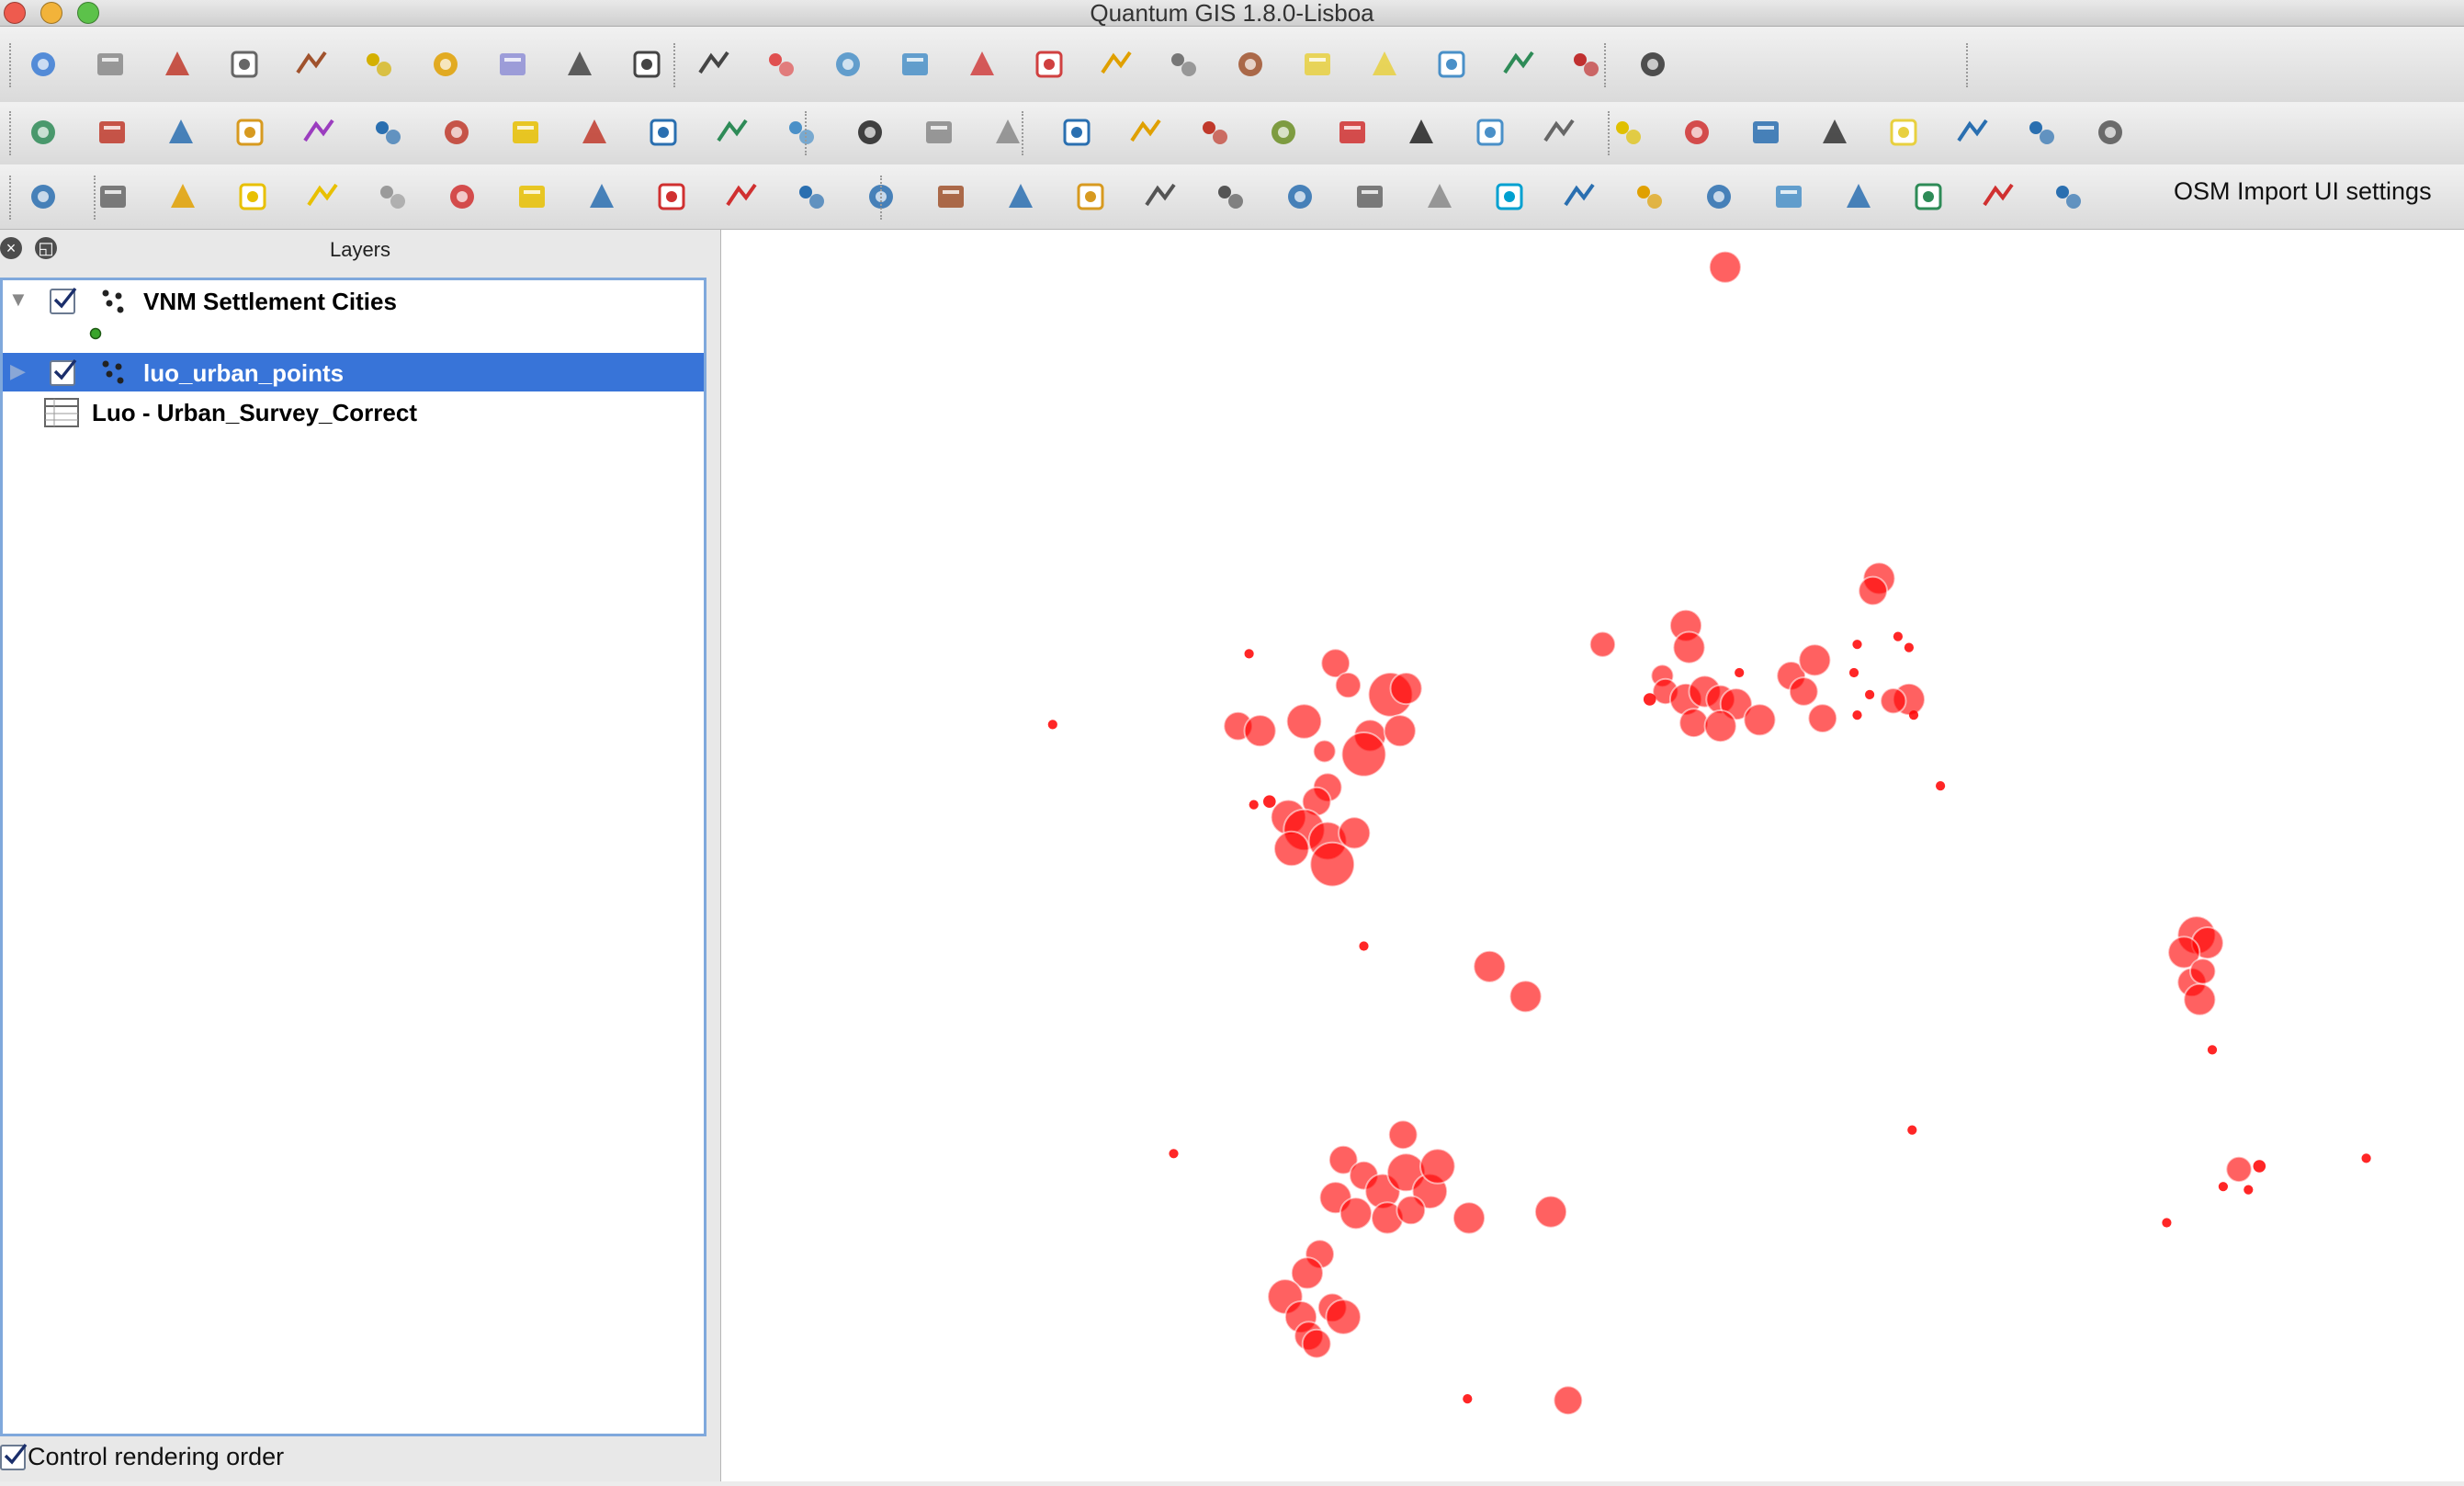 Image resolution: width=2464 pixels, height=1486 pixels. I want to click on statistics-icon, so click(1214, 132).